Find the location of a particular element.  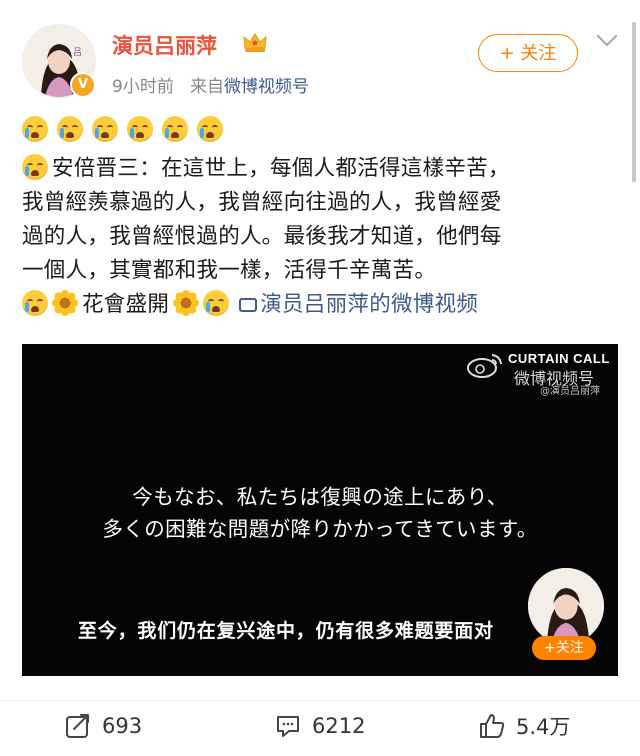

post-line: 我曾經羨慕過的人，我曾經向往過的人，我曾經愛 is located at coordinates (262, 202).